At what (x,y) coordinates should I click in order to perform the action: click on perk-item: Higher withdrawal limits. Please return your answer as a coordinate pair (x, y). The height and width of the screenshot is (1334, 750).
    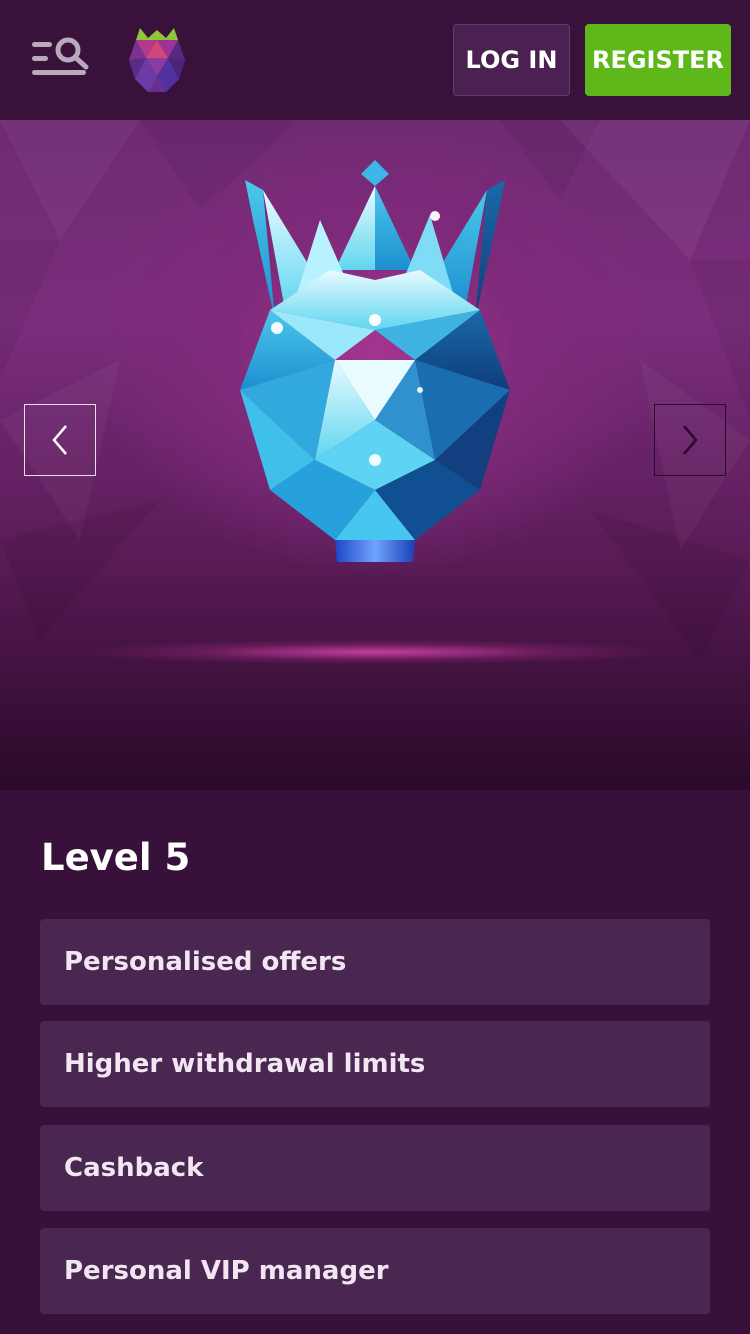
    Looking at the image, I should click on (375, 1064).